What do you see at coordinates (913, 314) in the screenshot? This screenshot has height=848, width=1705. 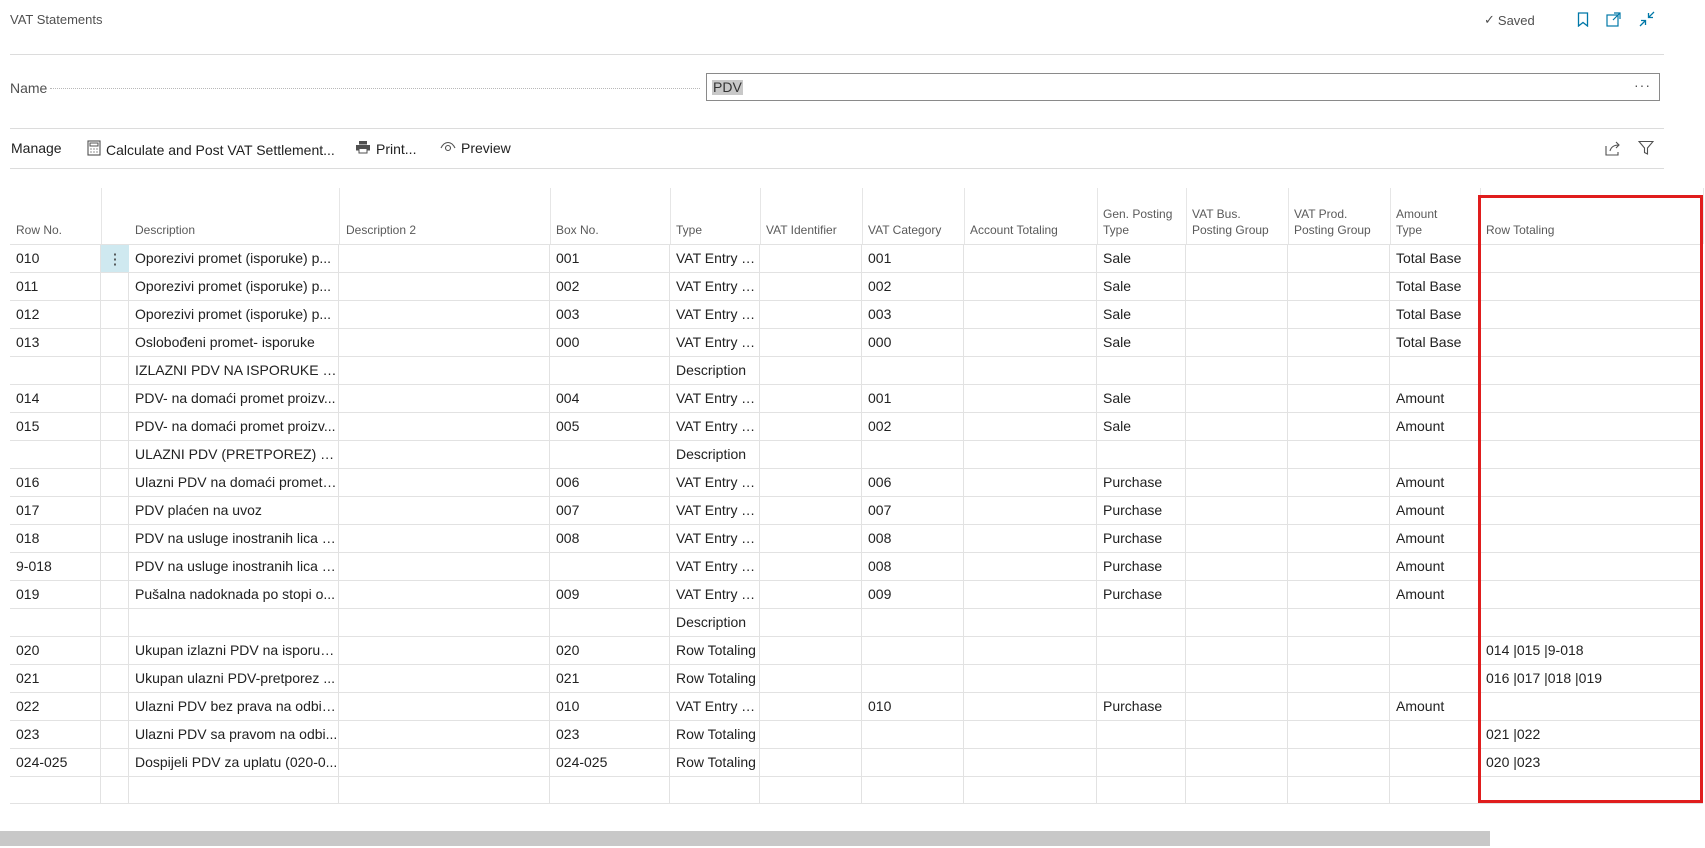 I see `cell-vat-category: 003` at bounding box center [913, 314].